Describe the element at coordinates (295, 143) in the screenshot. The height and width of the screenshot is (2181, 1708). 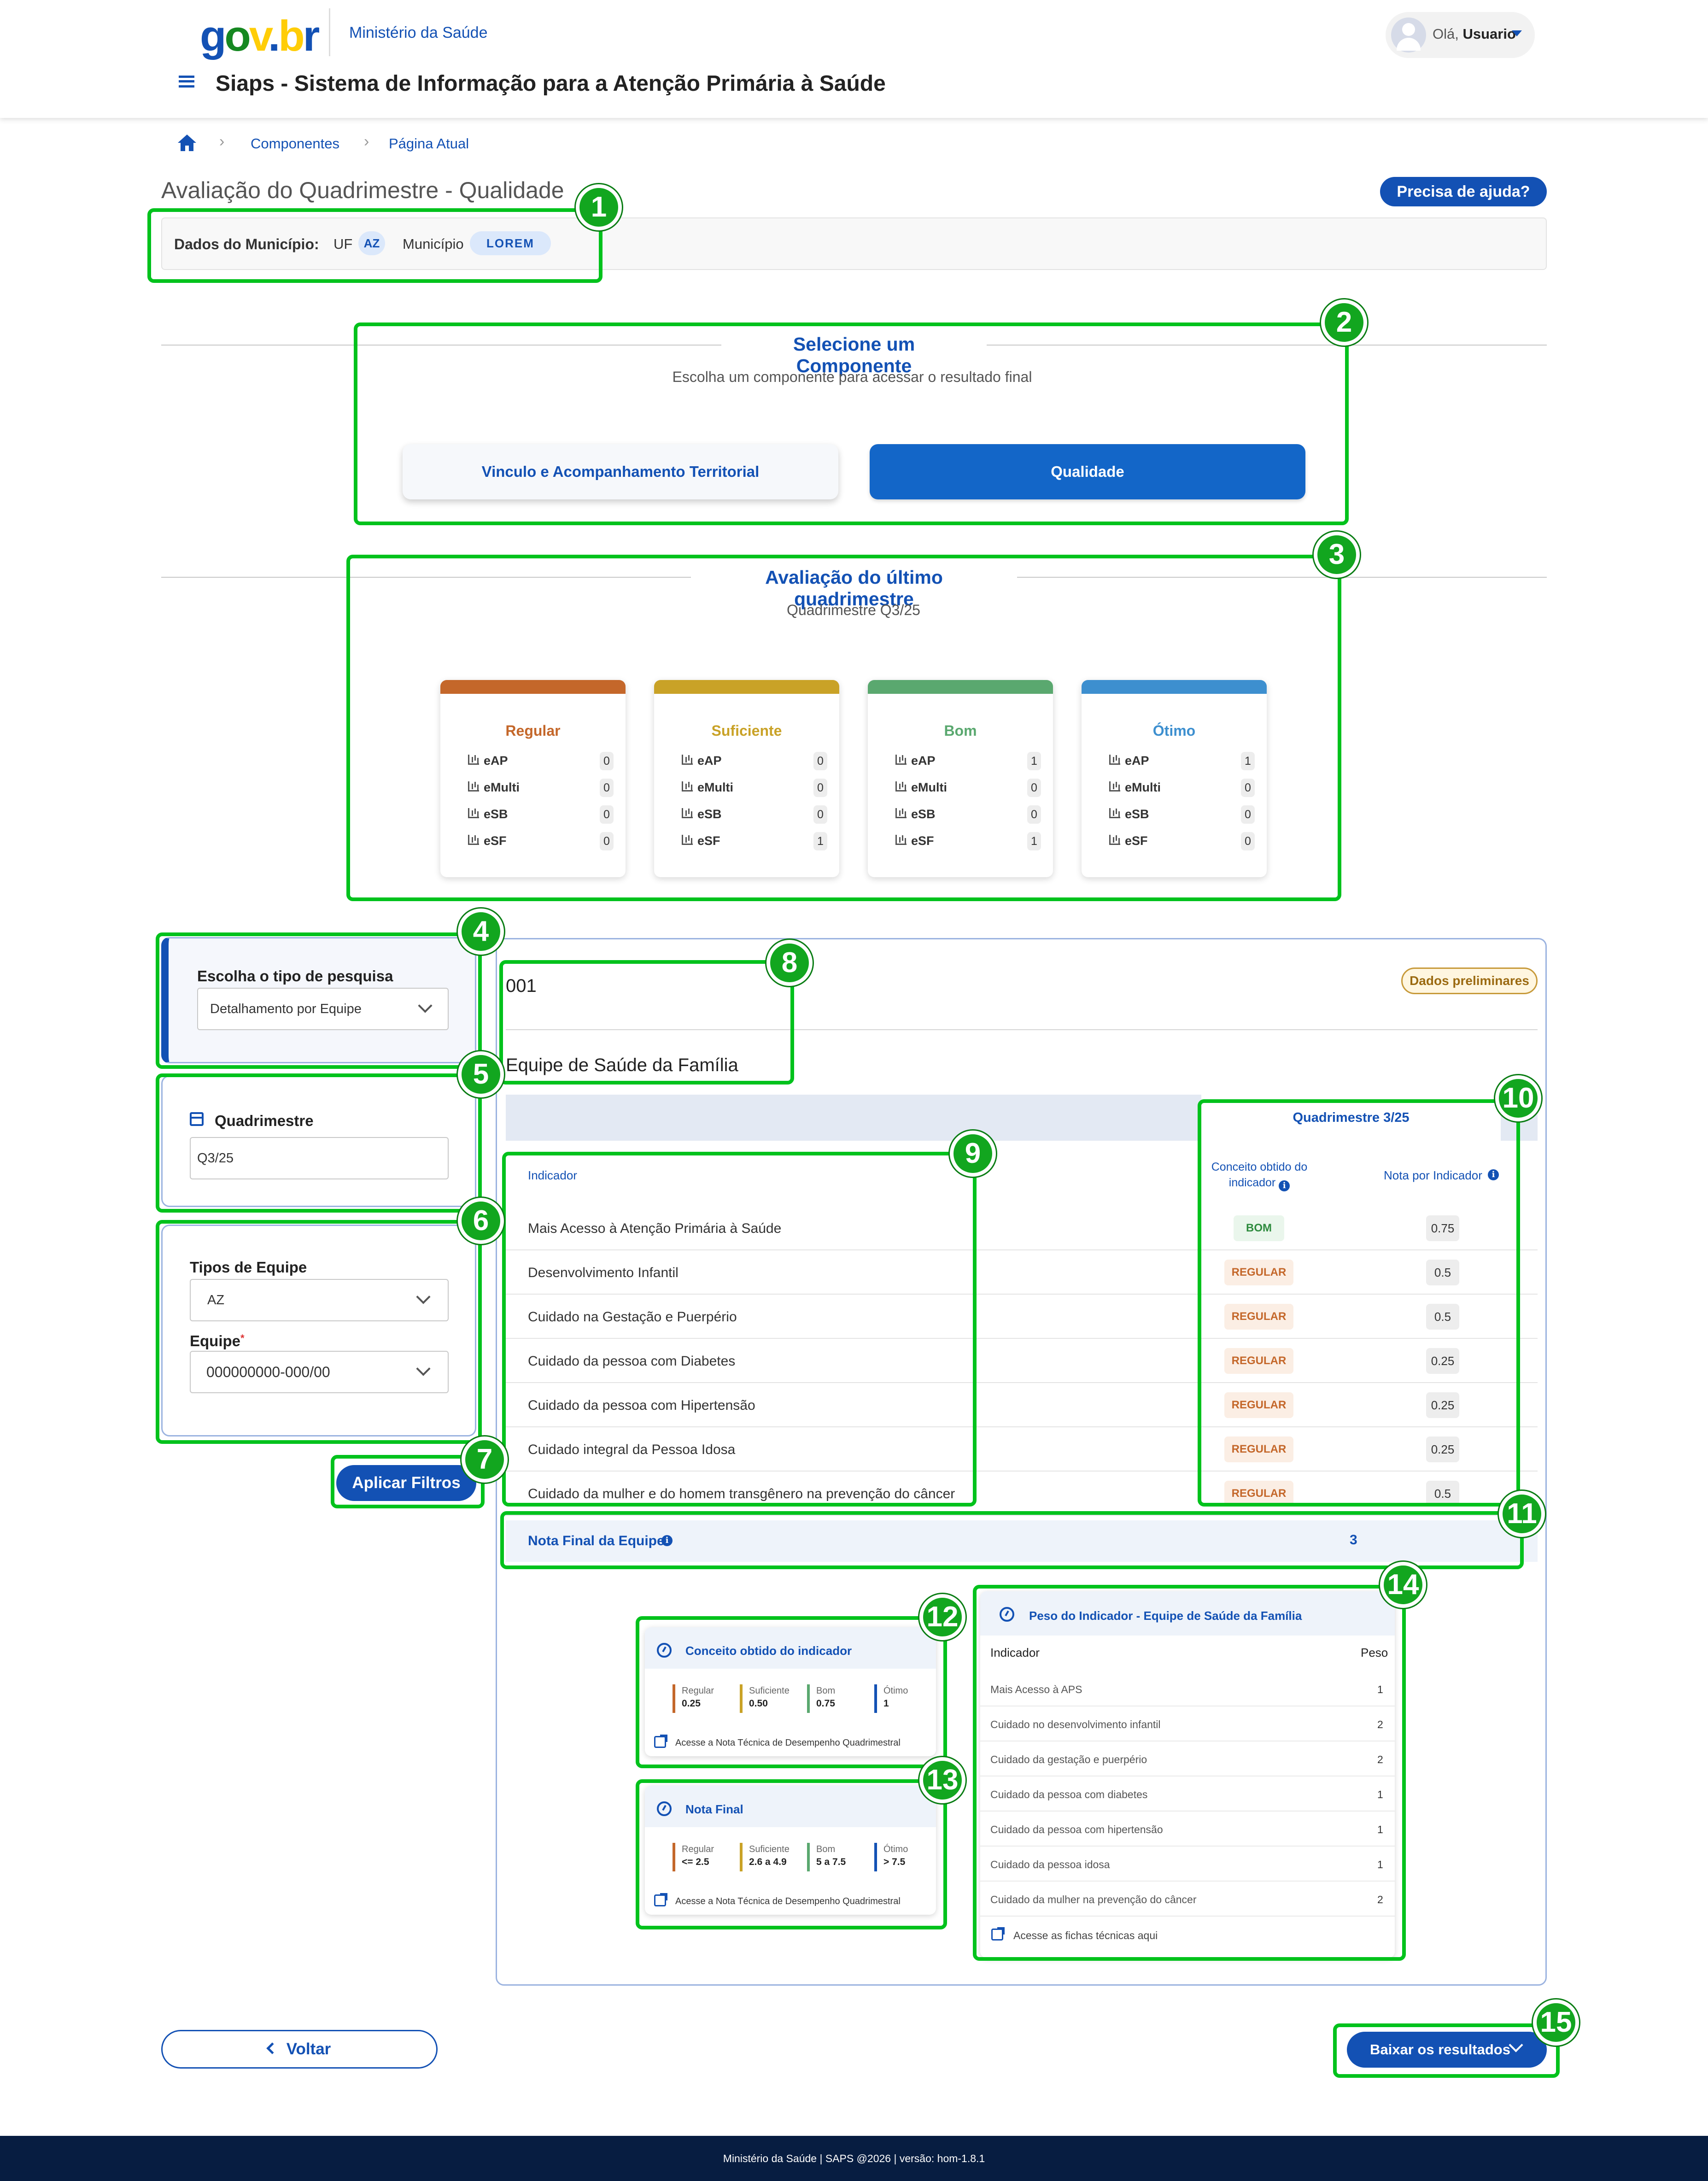
I see `breadcrumb-link-componentes: Componentes` at that location.